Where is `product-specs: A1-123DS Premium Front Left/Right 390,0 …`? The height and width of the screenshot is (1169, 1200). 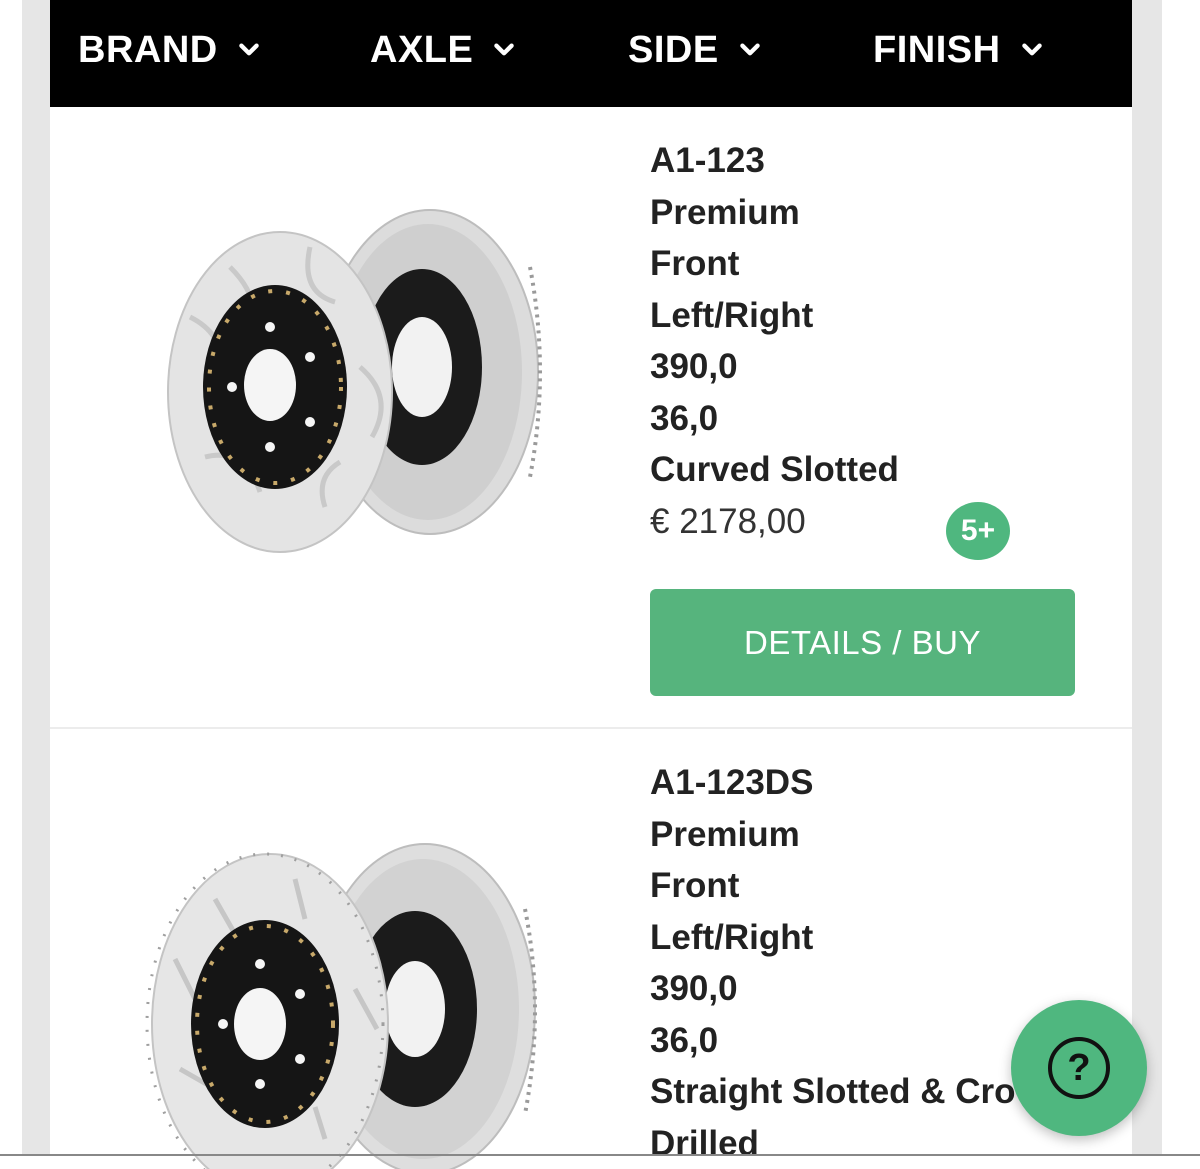
product-specs: A1-123DS Premium Front Left/Right 390,0 … is located at coordinates (833, 963).